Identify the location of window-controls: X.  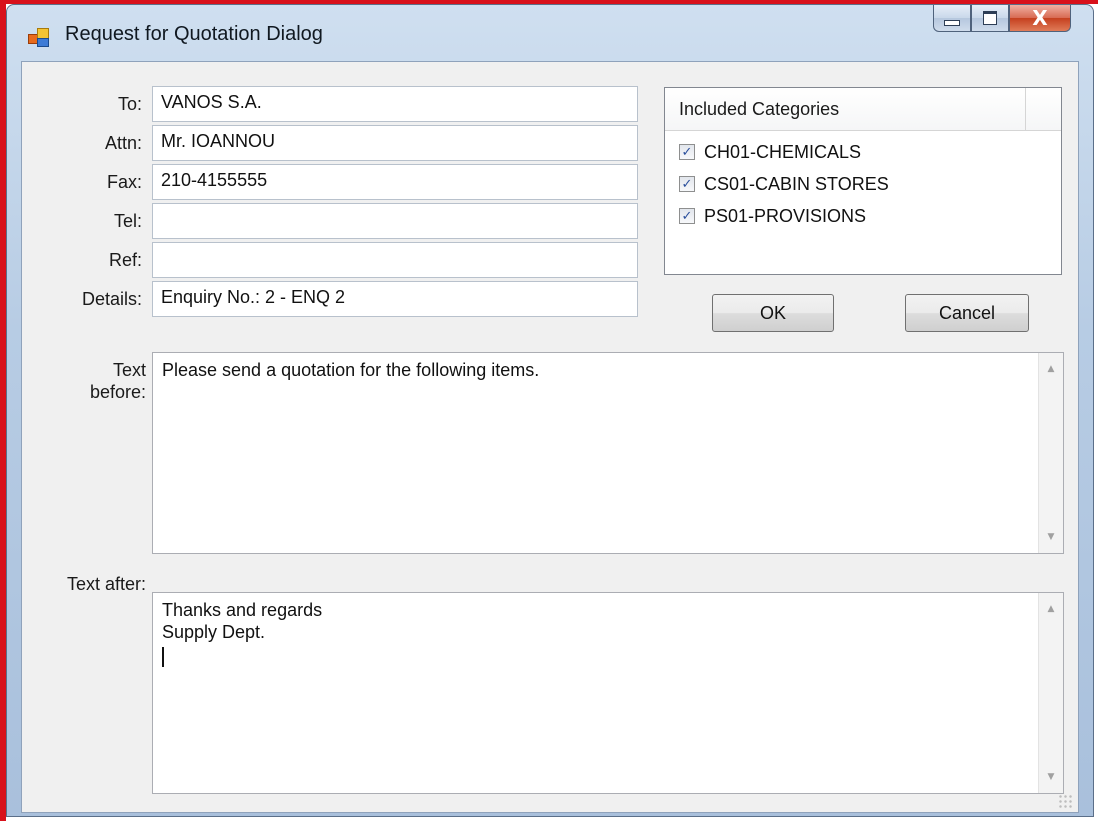
(1002, 19).